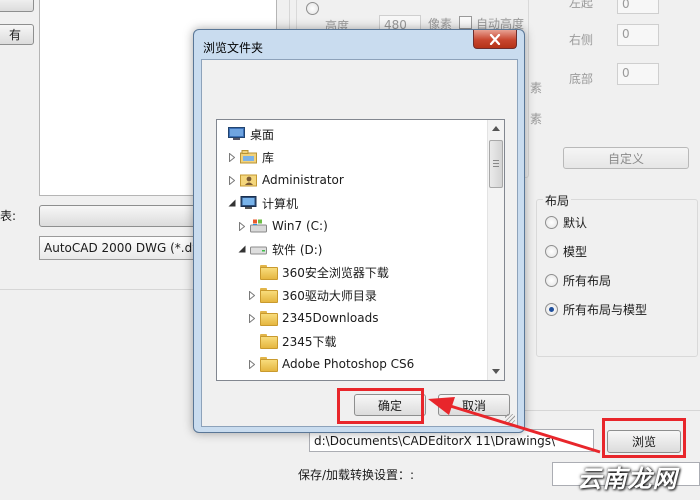 This screenshot has width=700, height=500. Describe the element at coordinates (536, 119) in the screenshot. I see `ghost-pixel-label-2: 素` at that location.